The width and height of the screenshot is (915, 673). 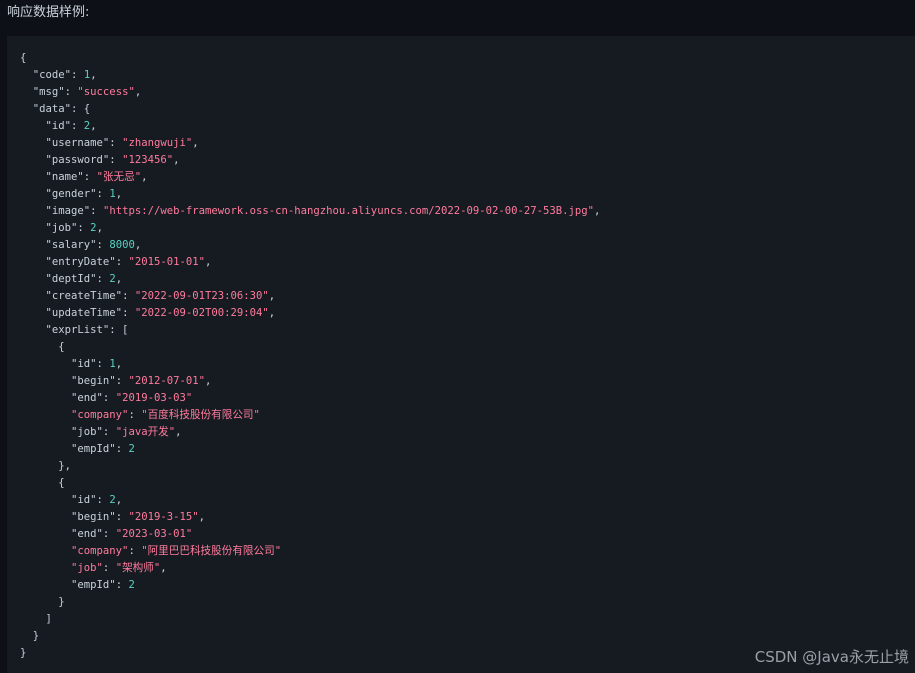 I want to click on code-token: "company", so click(x=100, y=415).